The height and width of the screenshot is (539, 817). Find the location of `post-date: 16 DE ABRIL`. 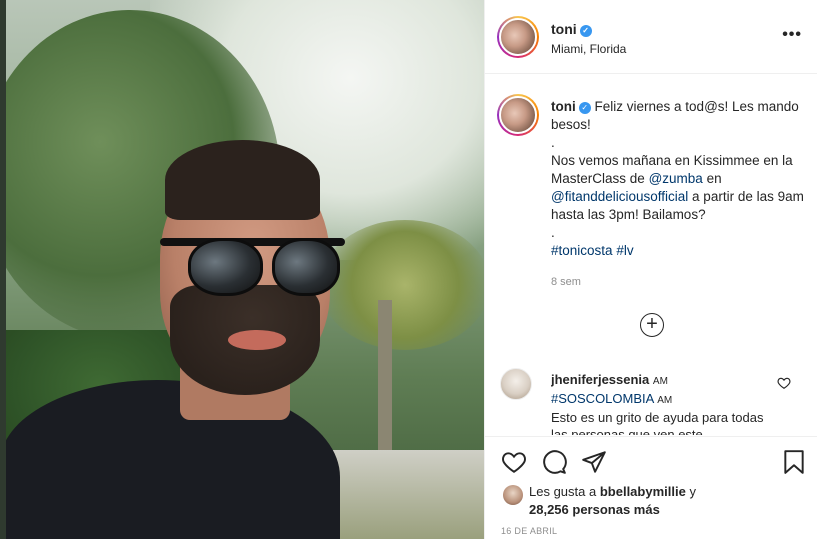

post-date: 16 DE ABRIL is located at coordinates (529, 531).